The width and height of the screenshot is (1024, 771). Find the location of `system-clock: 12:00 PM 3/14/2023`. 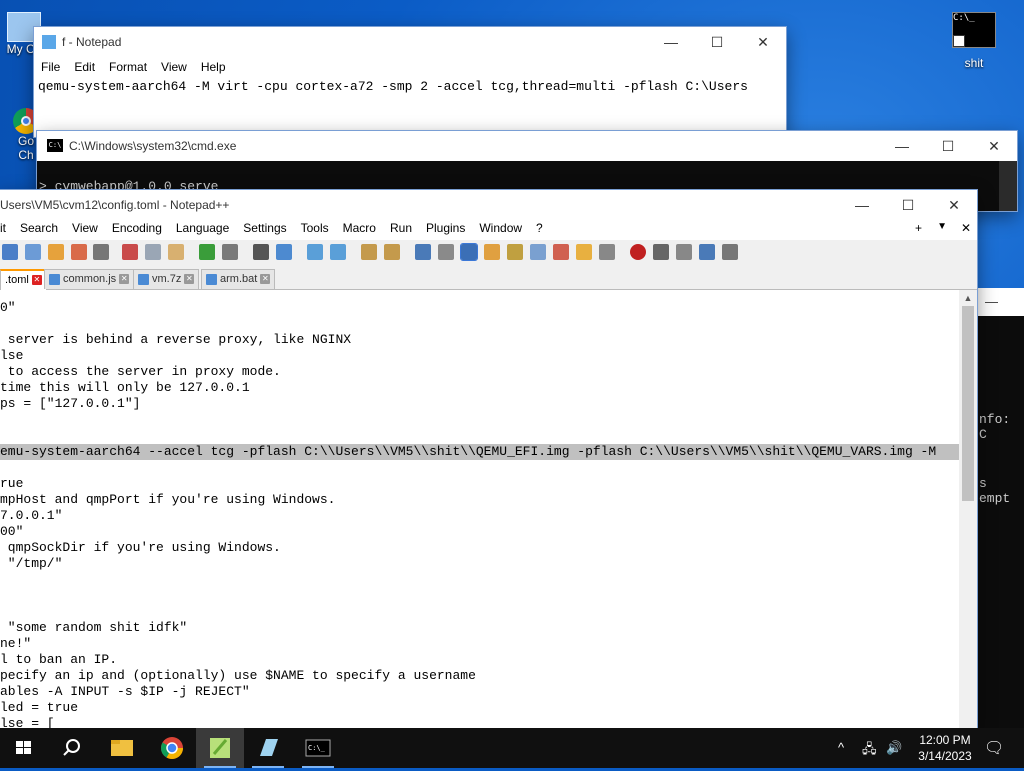

system-clock: 12:00 PM 3/14/2023 is located at coordinates (945, 748).